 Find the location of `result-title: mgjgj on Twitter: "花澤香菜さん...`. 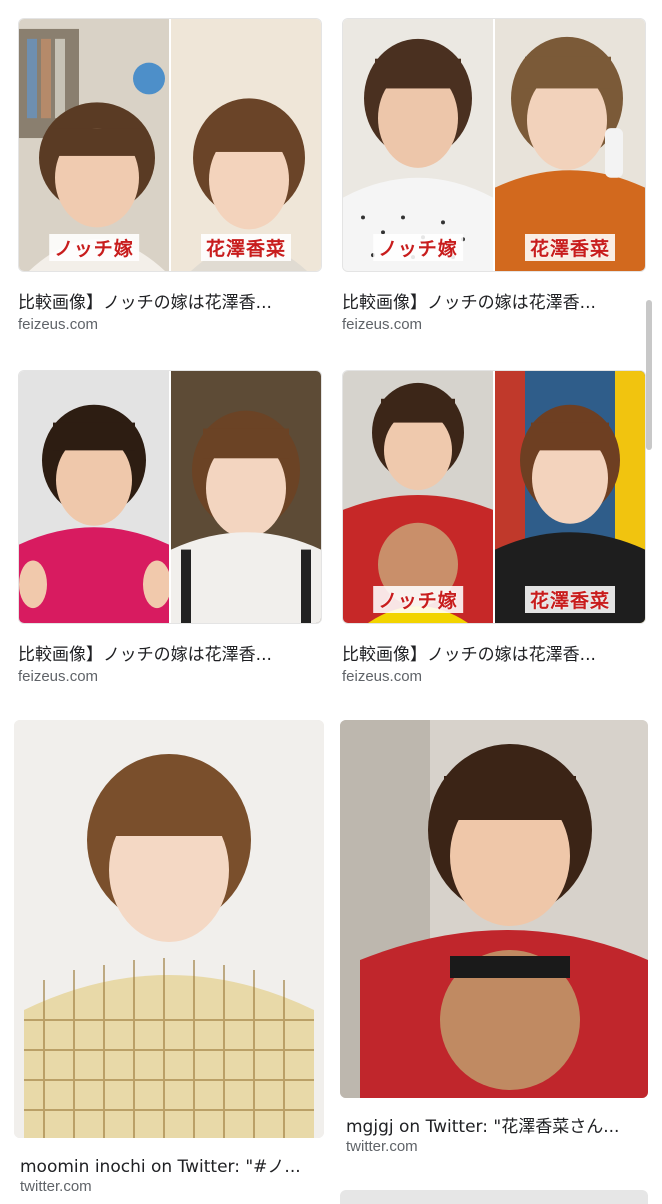

result-title: mgjgj on Twitter: "花澤香菜さん... is located at coordinates (496, 1124).